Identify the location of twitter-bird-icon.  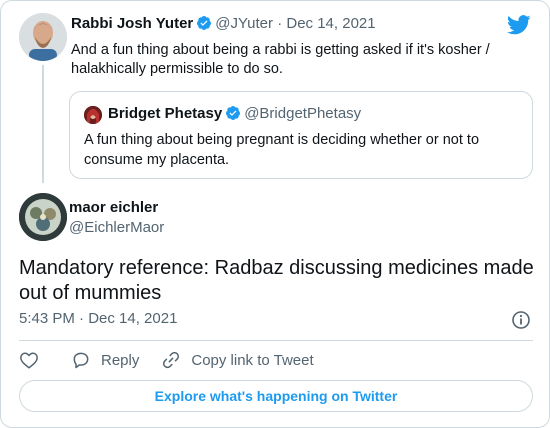
(519, 27).